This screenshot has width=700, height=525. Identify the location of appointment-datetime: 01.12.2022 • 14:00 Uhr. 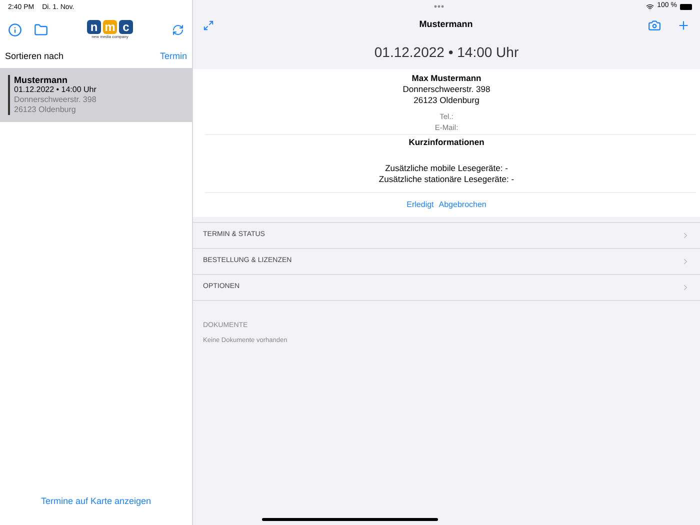
(55, 89).